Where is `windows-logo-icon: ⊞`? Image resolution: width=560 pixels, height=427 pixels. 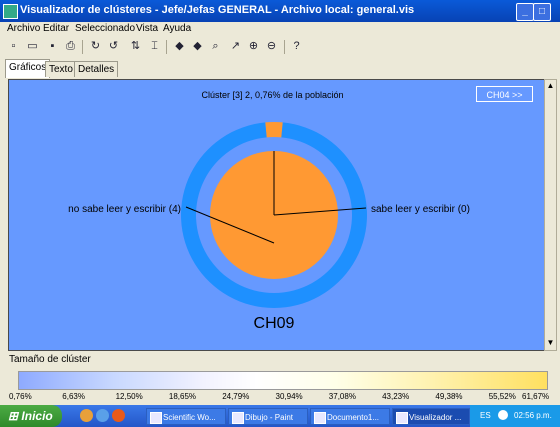
windows-logo-icon: ⊞ is located at coordinates (13, 416).